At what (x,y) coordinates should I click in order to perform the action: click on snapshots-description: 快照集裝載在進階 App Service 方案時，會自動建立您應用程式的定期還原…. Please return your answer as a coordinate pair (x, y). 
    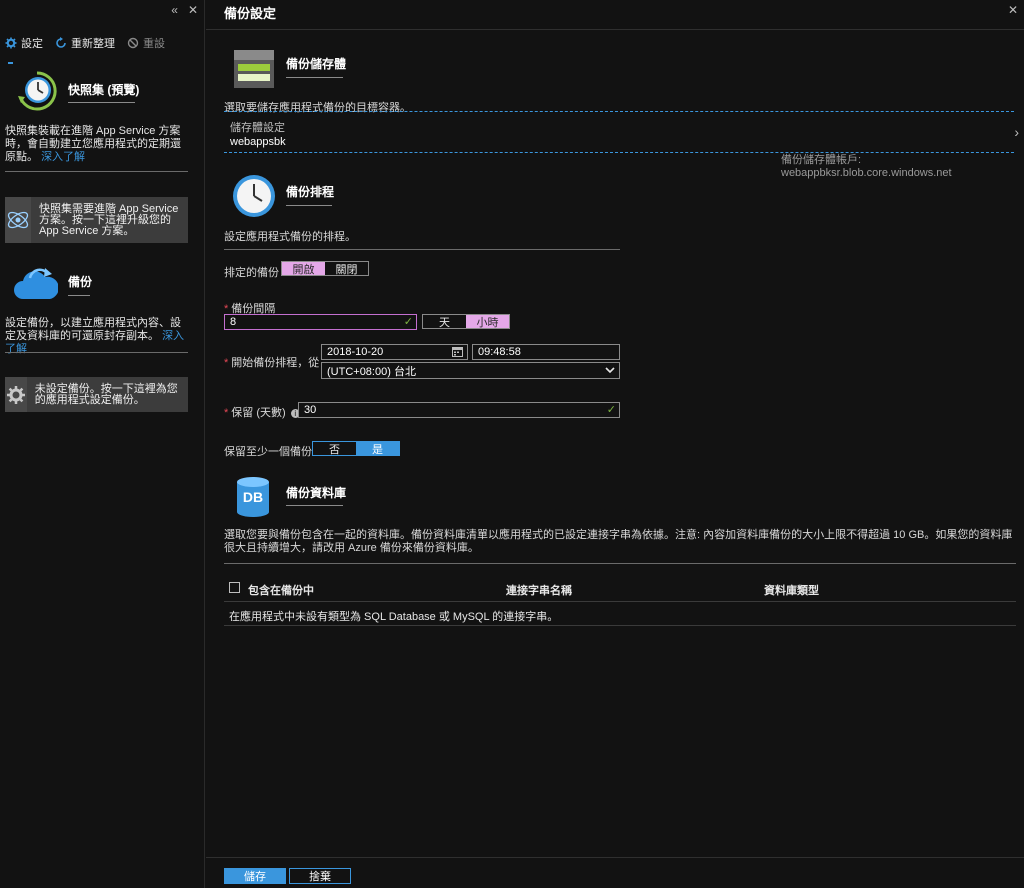
    Looking at the image, I should click on (97, 144).